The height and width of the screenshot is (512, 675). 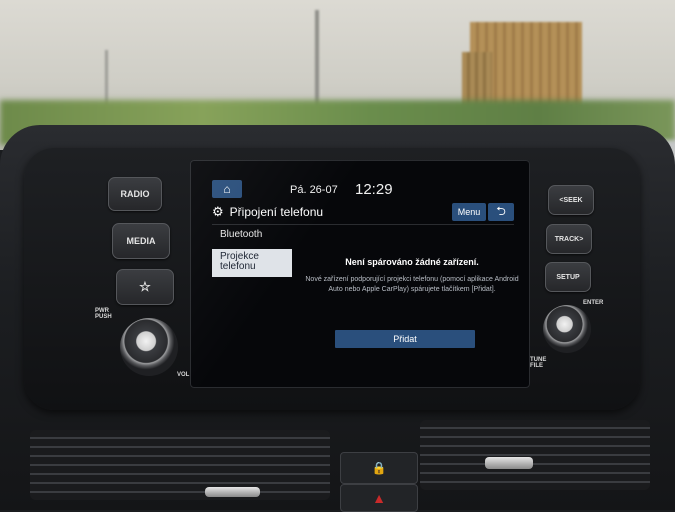 What do you see at coordinates (568, 277) in the screenshot?
I see `setup-button: SETUP` at bounding box center [568, 277].